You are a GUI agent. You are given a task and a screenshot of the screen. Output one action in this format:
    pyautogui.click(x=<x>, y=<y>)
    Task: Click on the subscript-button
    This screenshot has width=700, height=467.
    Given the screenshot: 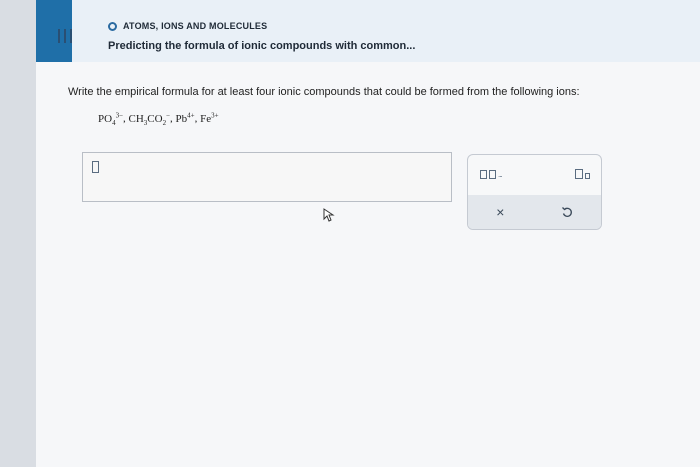 What is the action you would take?
    pyautogui.click(x=582, y=174)
    